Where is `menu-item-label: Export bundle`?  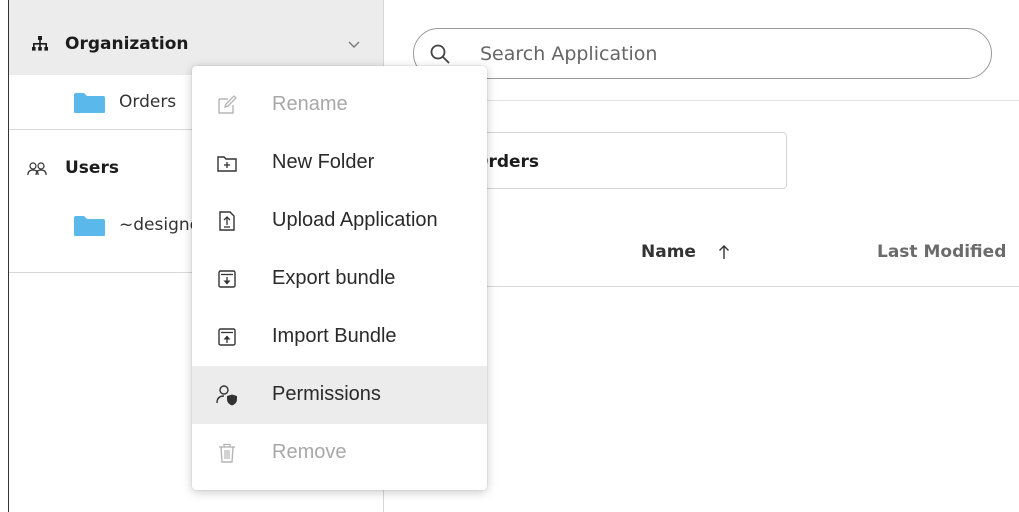
menu-item-label: Export bundle is located at coordinates (334, 278).